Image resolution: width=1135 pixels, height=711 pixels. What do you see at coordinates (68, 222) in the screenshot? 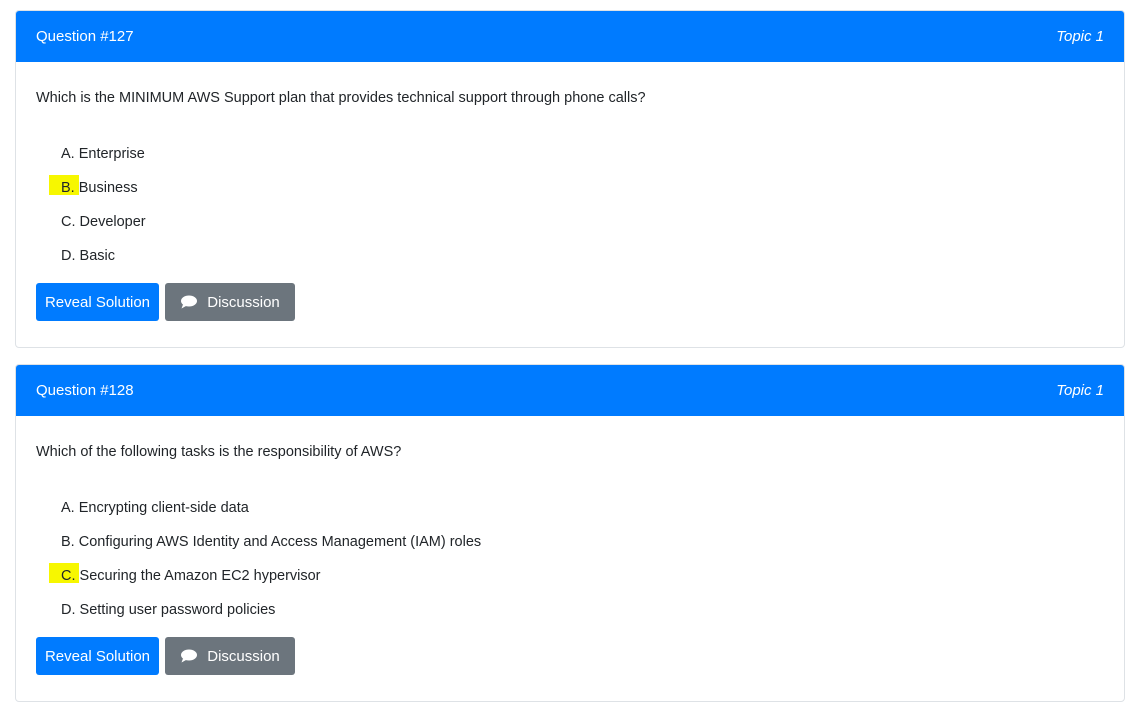
I see `choice-letter: C.` at bounding box center [68, 222].